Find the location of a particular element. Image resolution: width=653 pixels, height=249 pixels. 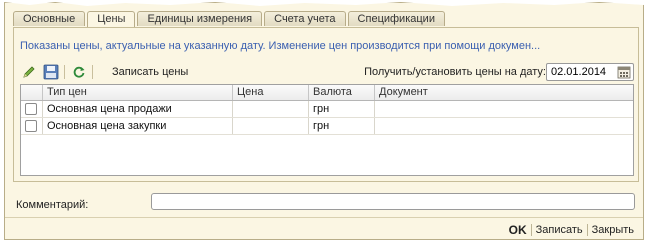

comment-input is located at coordinates (393, 201).